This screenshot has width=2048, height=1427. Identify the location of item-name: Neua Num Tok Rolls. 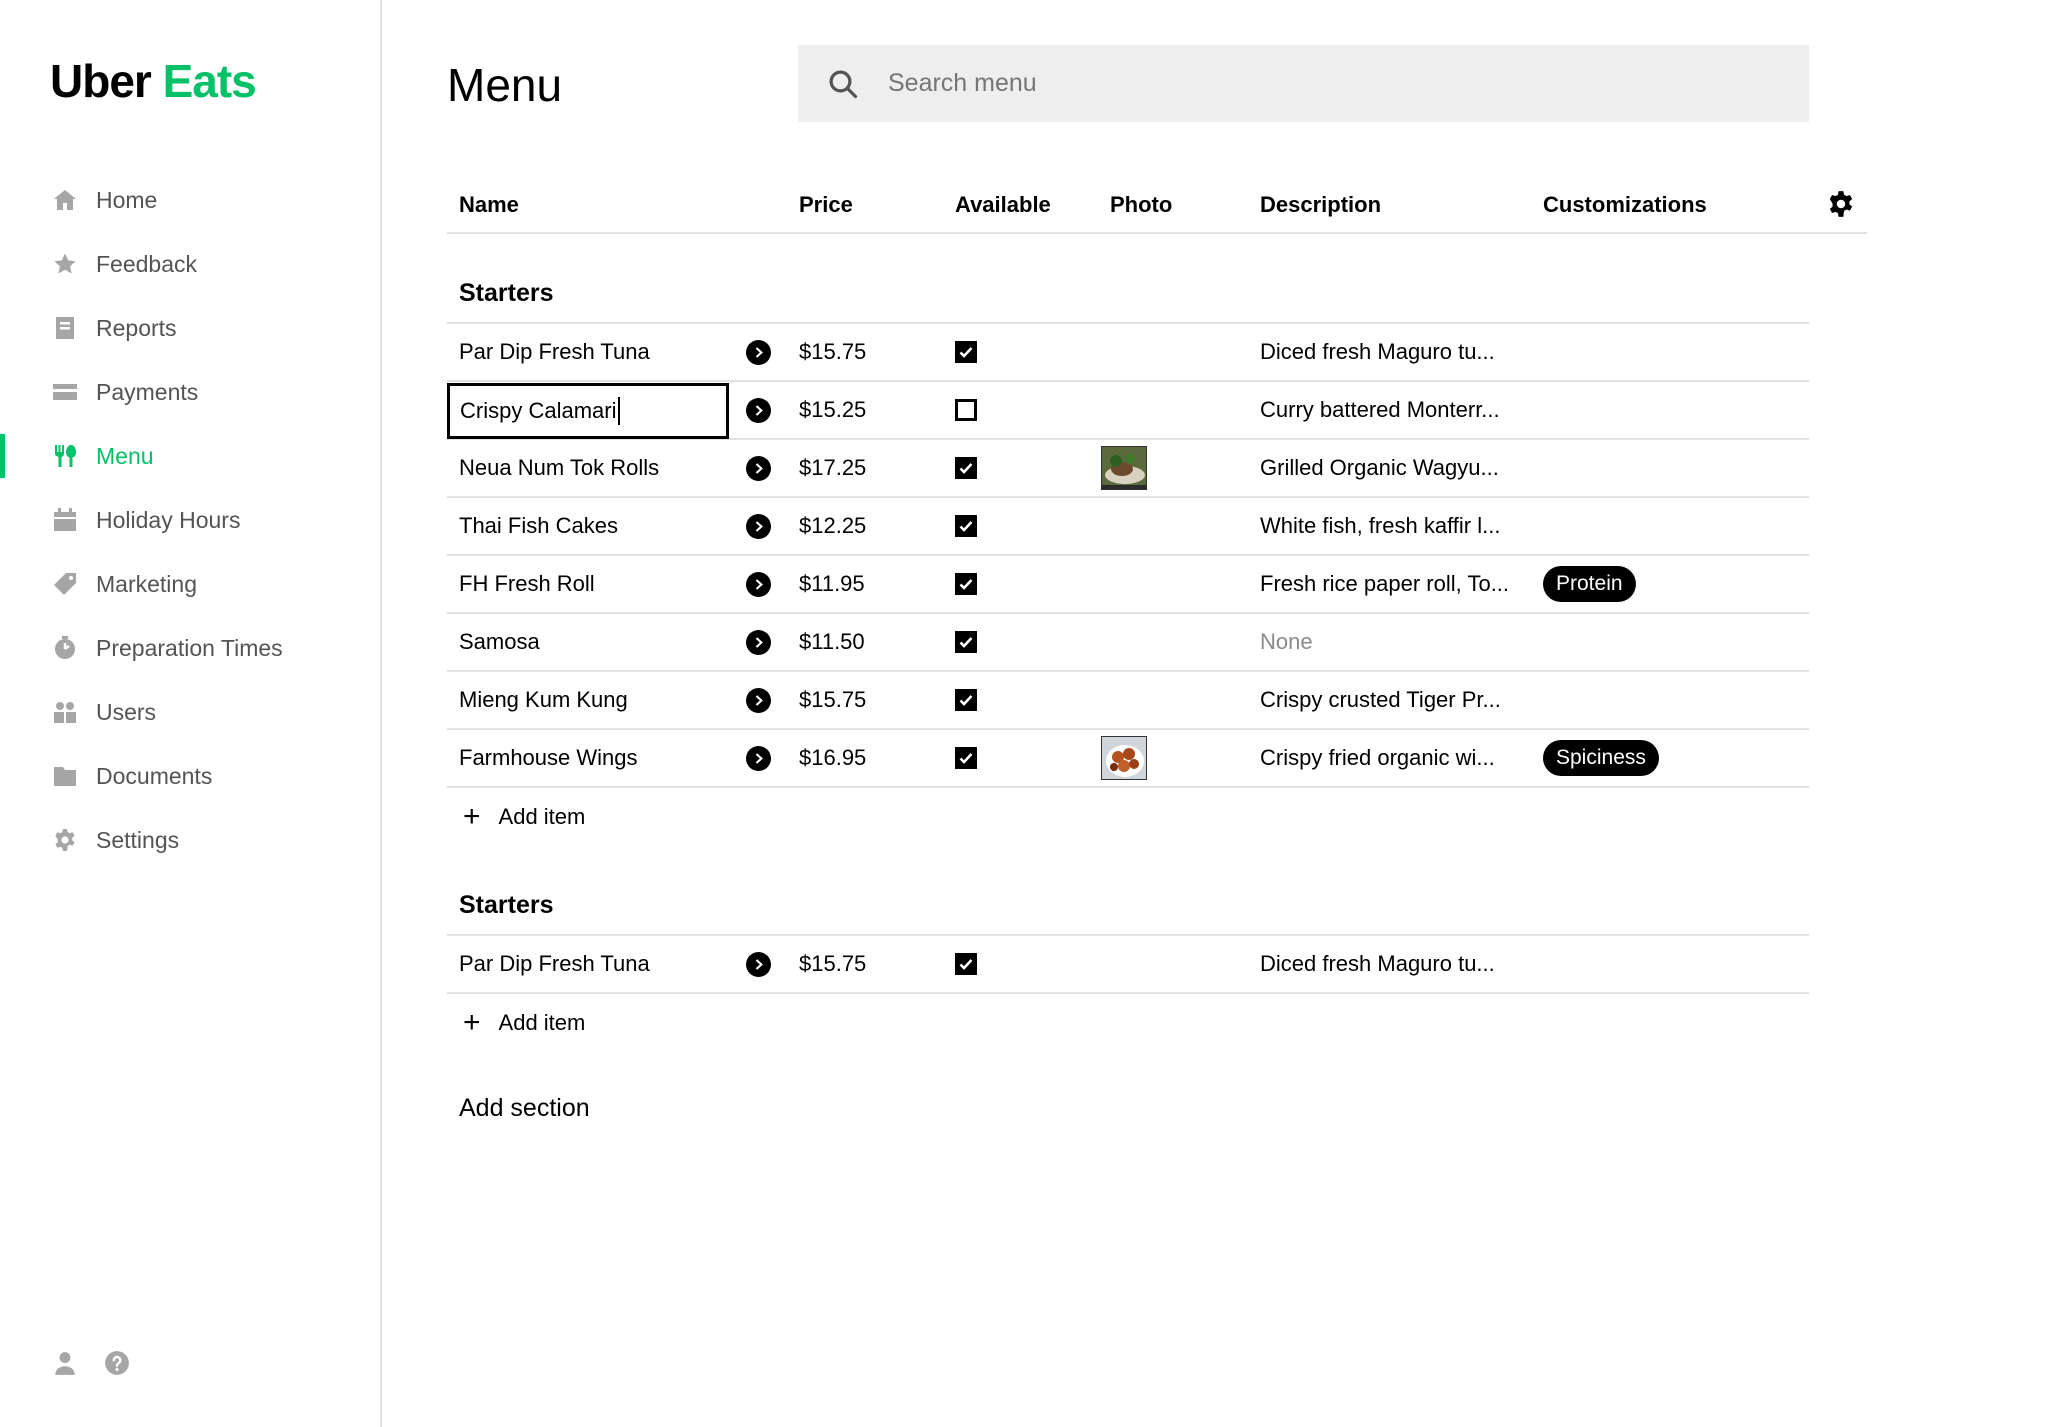
(589, 468).